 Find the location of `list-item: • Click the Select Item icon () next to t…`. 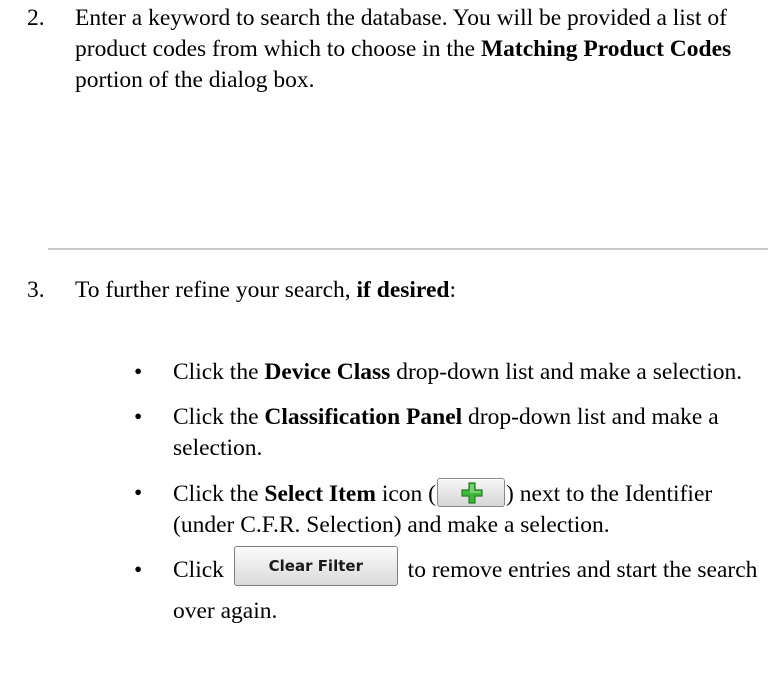

list-item: • Click the Select Item icon () next to t… is located at coordinates (420, 509).